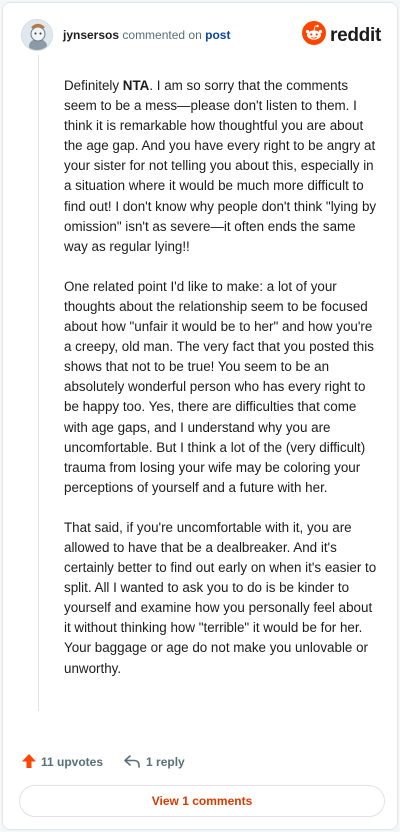 The height and width of the screenshot is (832, 400). Describe the element at coordinates (314, 35) in the screenshot. I see `reddit-snoo-icon` at that location.